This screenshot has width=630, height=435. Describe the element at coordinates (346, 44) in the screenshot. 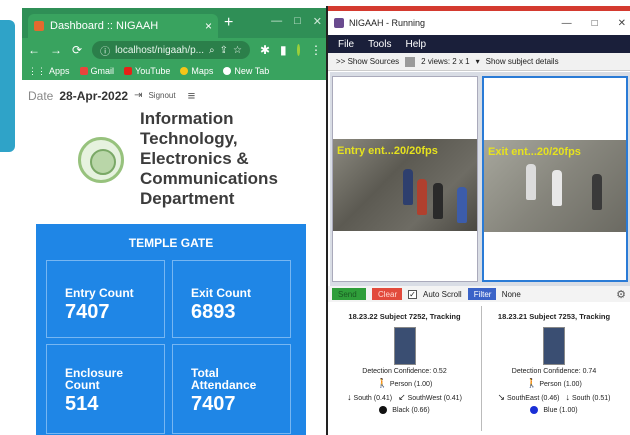

I see `menu-file: File` at that location.